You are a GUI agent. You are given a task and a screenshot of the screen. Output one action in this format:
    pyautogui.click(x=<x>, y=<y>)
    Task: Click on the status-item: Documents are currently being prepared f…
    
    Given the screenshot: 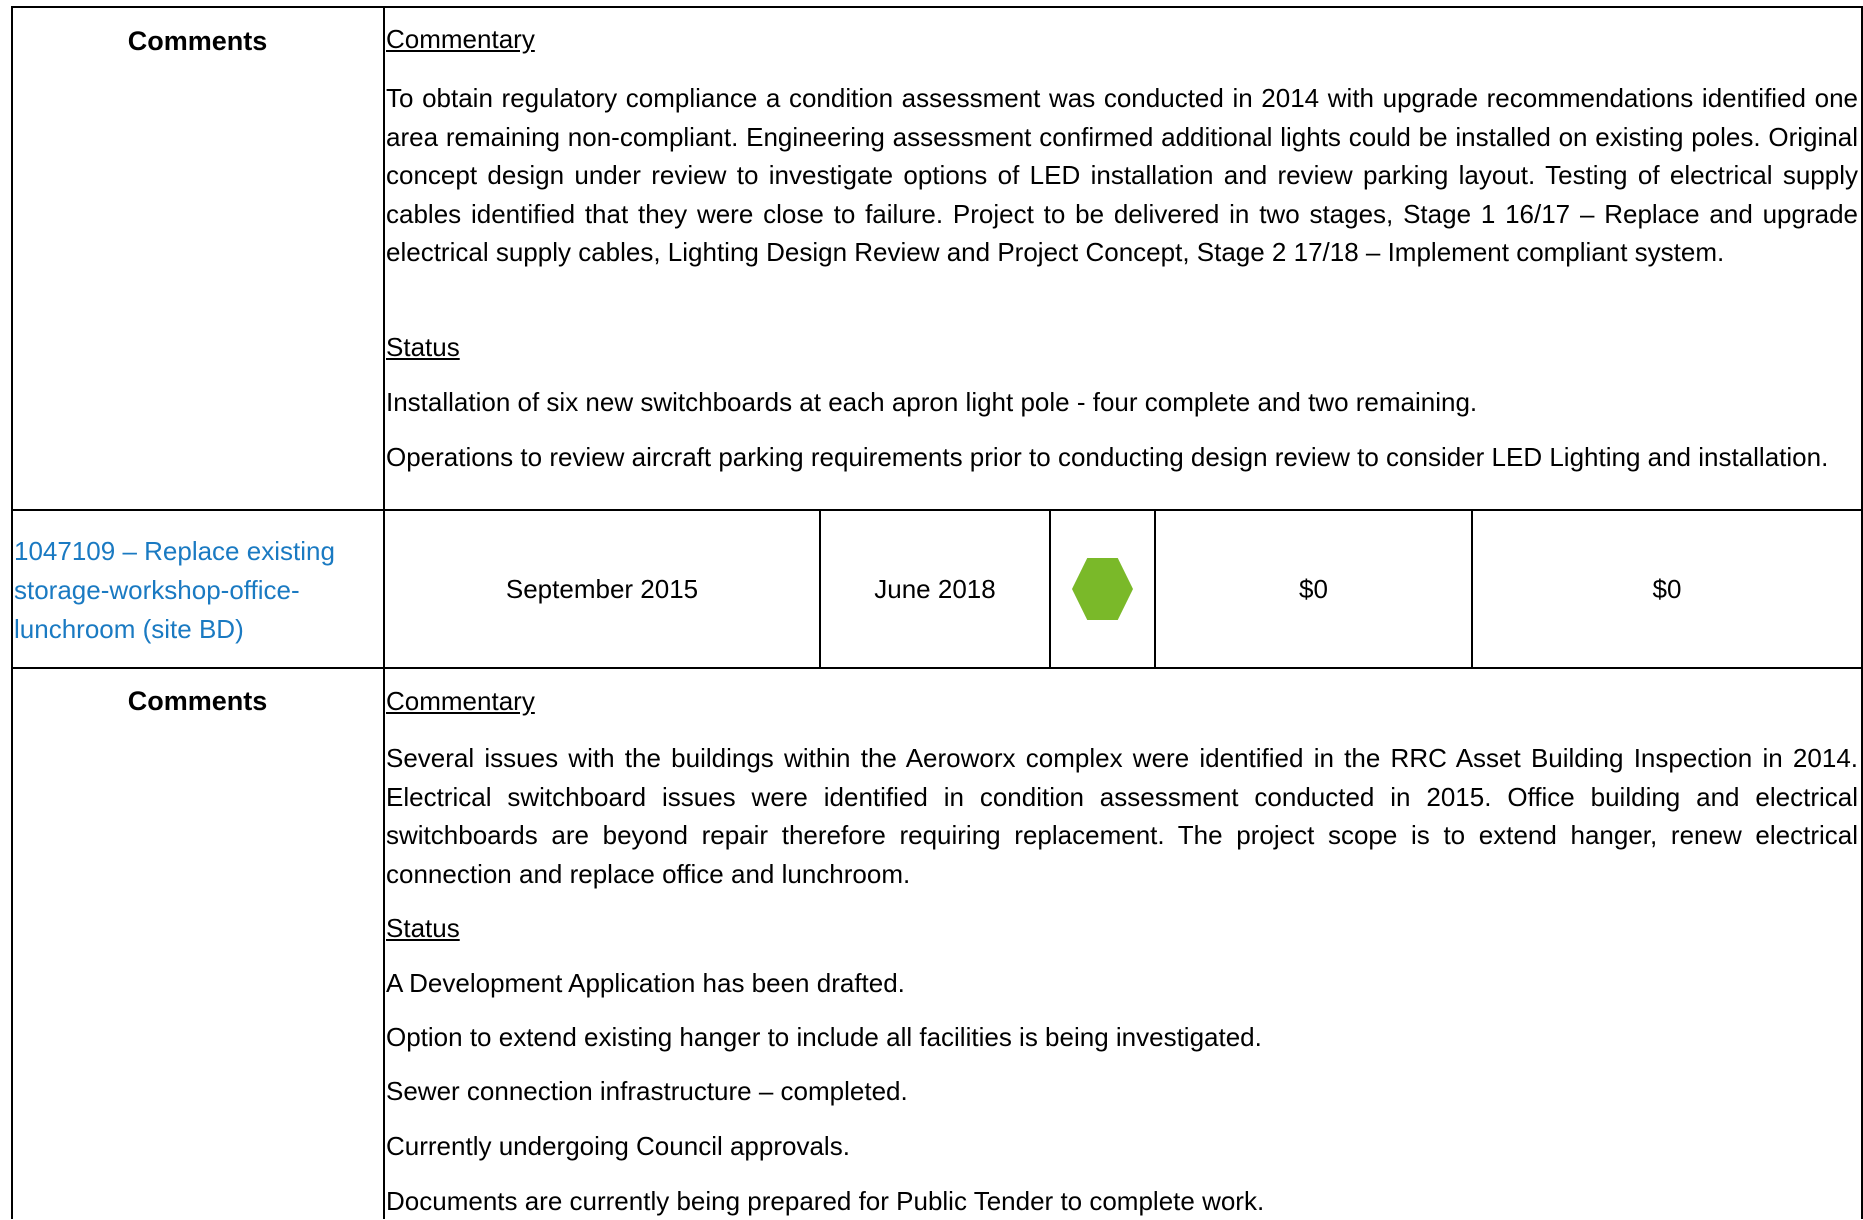 What is the action you would take?
    pyautogui.click(x=825, y=1201)
    